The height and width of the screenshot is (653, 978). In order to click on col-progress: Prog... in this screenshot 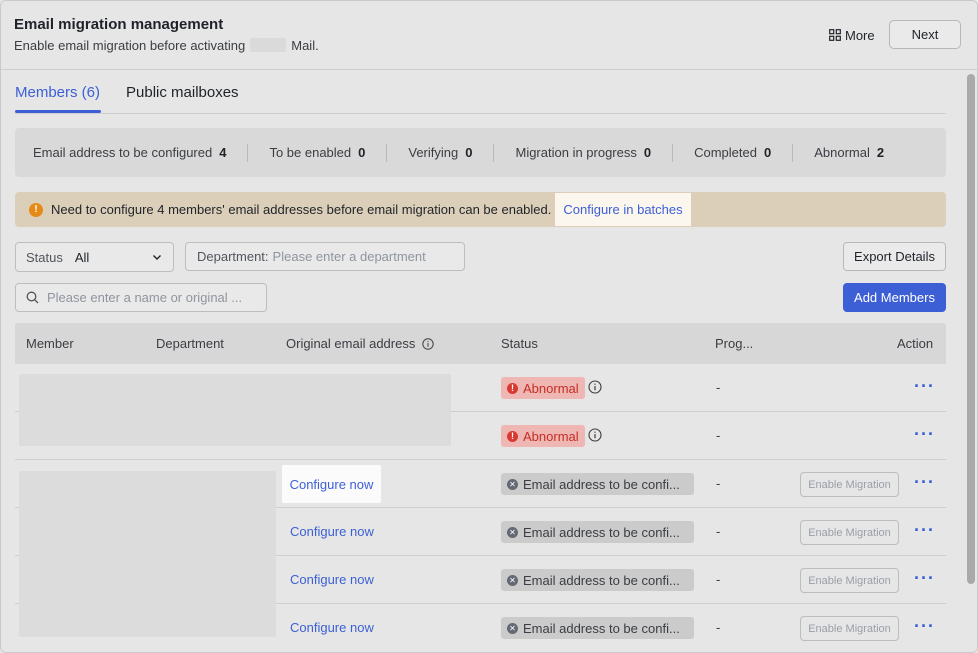, I will do `click(734, 343)`.